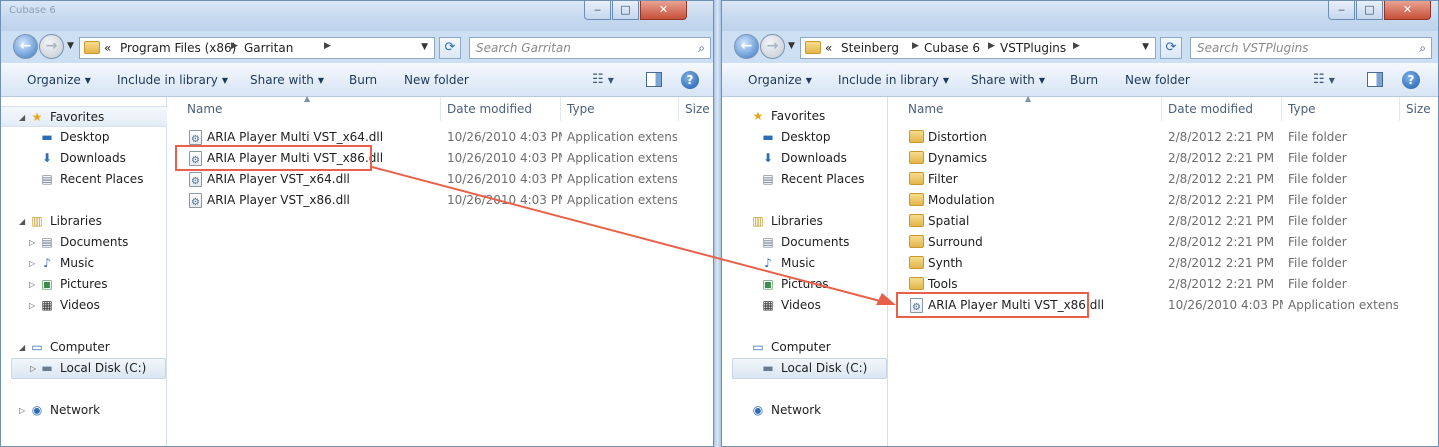  What do you see at coordinates (1163, 221) in the screenshot?
I see `folder-row: Spatial 2/8/2012 2:21 PM File folder` at bounding box center [1163, 221].